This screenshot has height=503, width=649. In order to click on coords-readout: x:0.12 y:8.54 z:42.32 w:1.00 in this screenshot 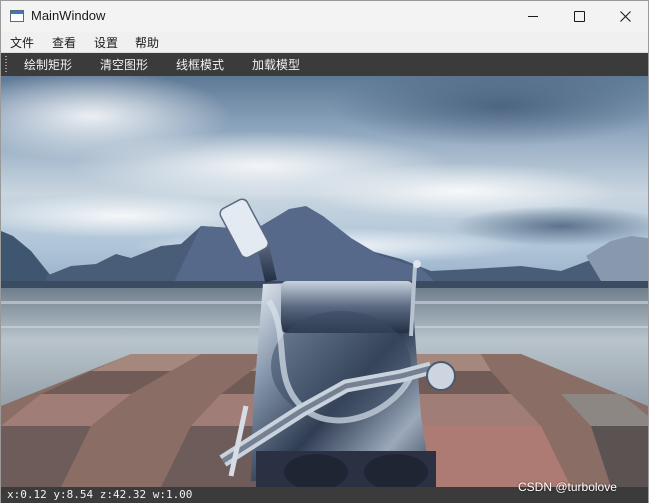, I will do `click(100, 494)`.